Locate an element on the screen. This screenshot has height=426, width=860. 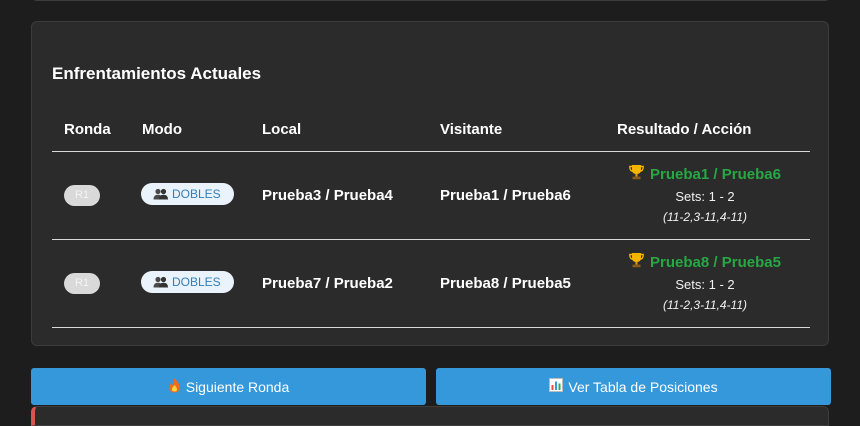
fire-icon is located at coordinates (174, 387).